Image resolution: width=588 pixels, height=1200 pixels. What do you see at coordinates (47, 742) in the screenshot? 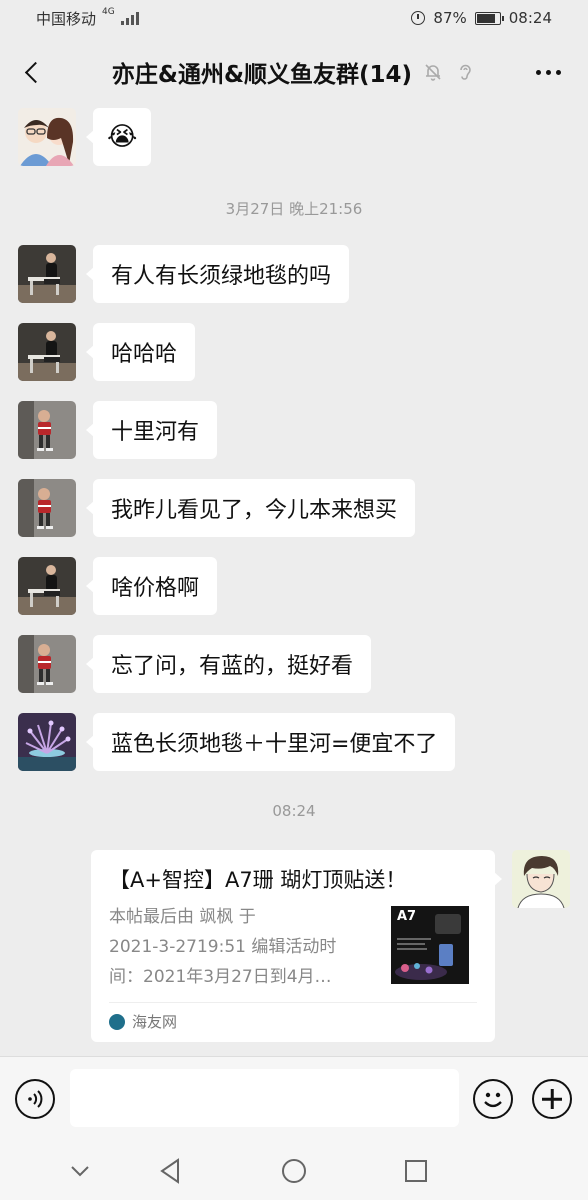
I see `coral-avatar` at bounding box center [47, 742].